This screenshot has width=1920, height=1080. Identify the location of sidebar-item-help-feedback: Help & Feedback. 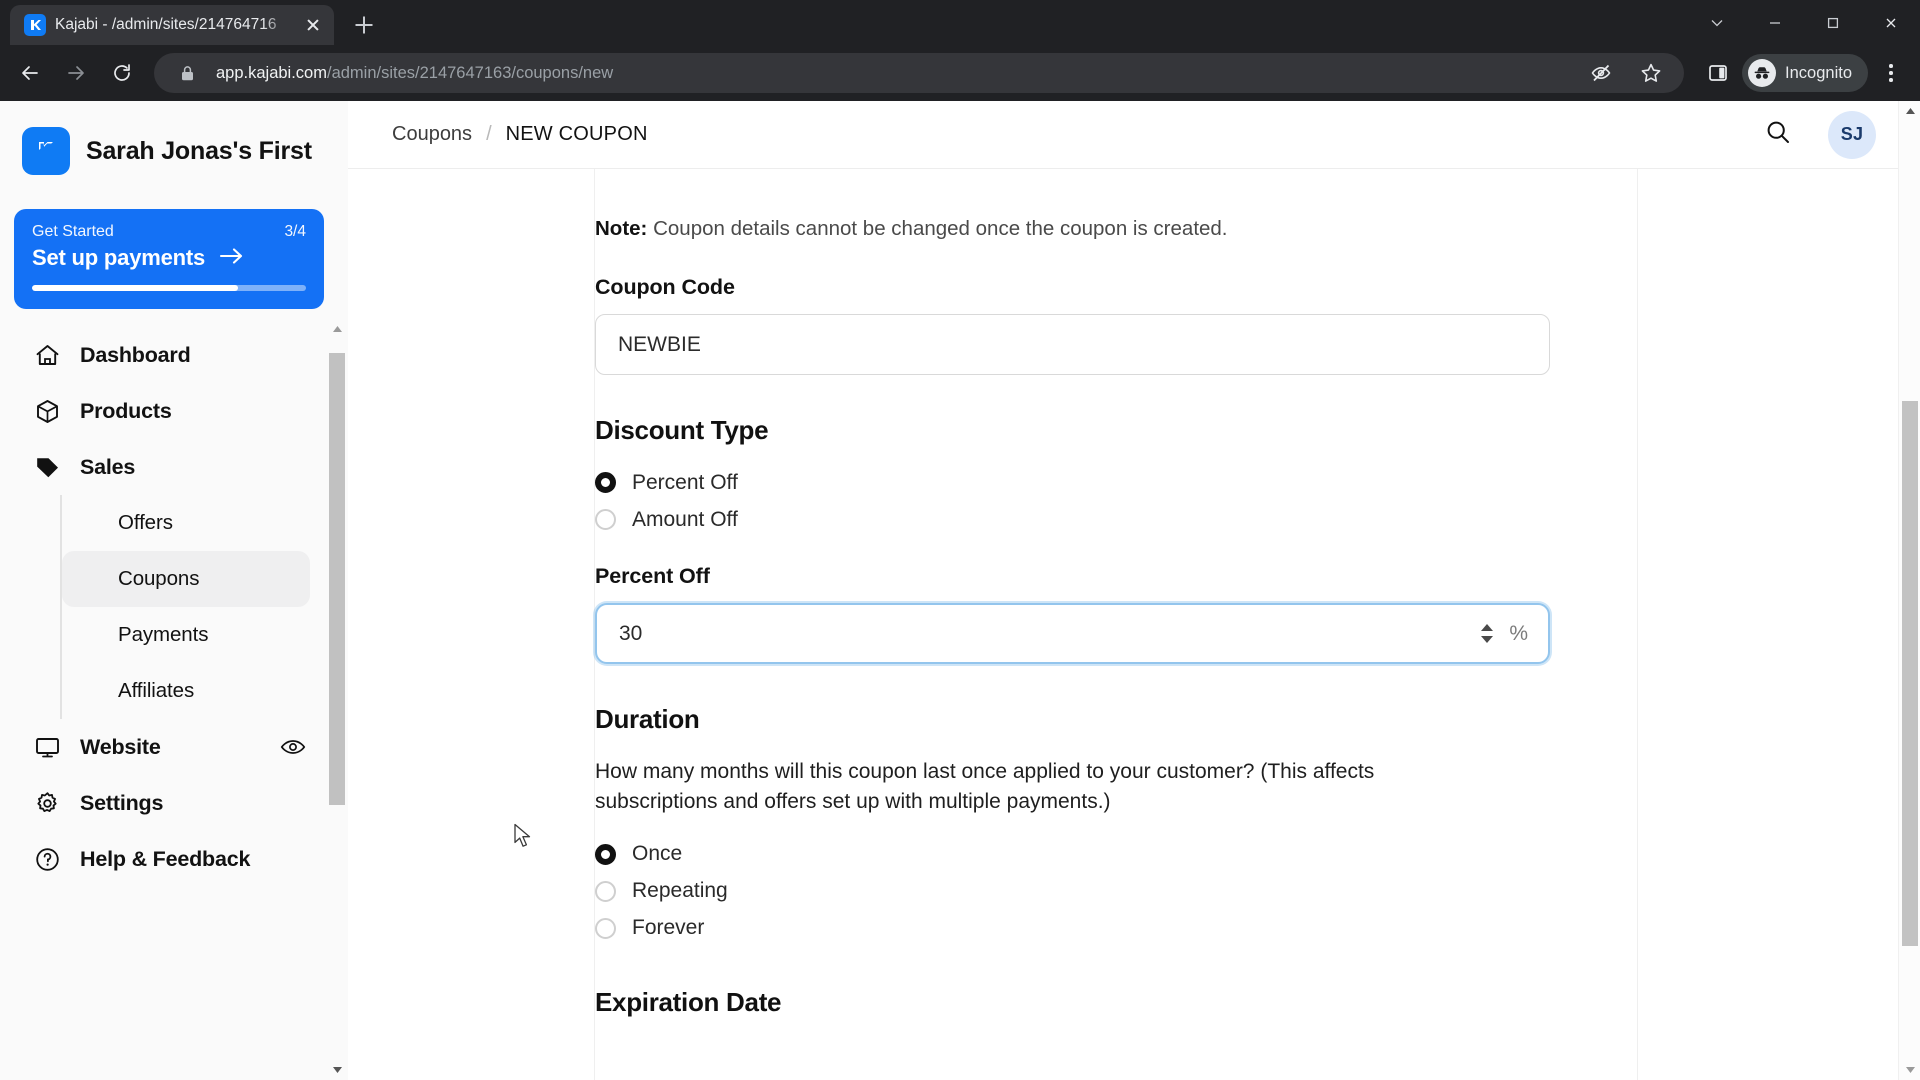
(169, 859).